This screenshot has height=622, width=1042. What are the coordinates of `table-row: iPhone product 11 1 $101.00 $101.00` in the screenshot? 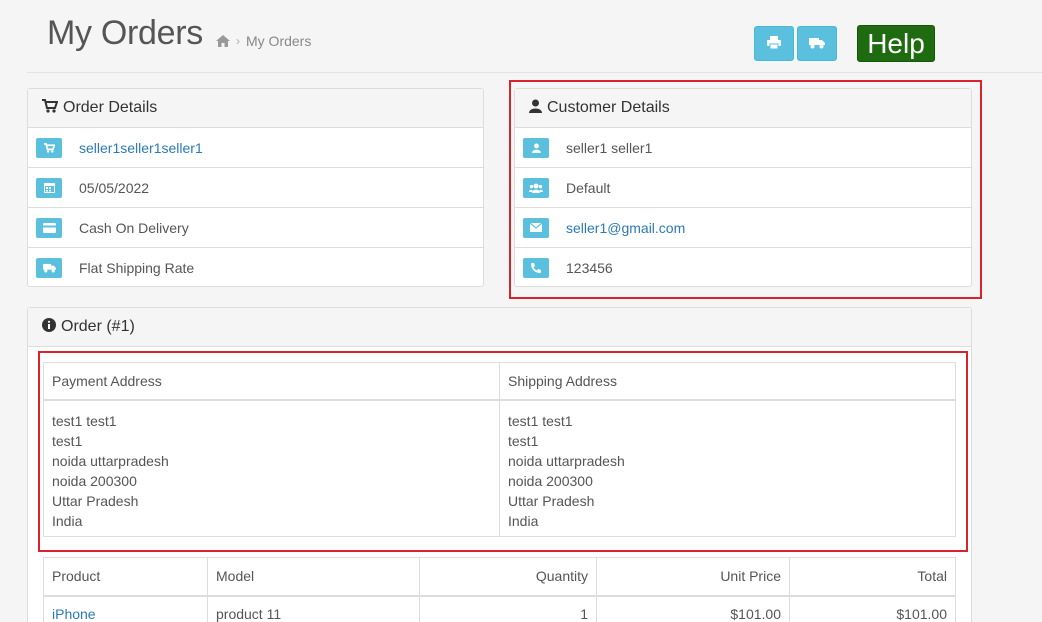 It's located at (499, 608).